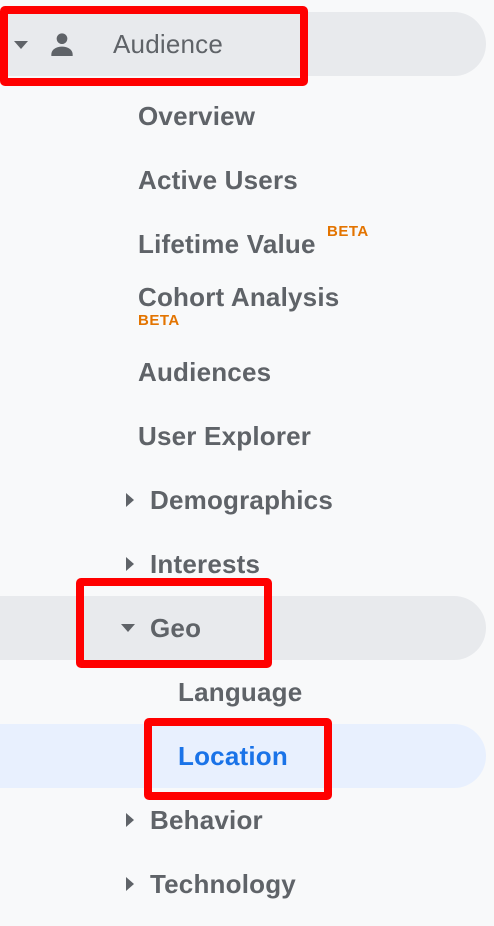 The image size is (494, 926). Describe the element at coordinates (227, 244) in the screenshot. I see `lifetime-value-label: Lifetime Value` at that location.